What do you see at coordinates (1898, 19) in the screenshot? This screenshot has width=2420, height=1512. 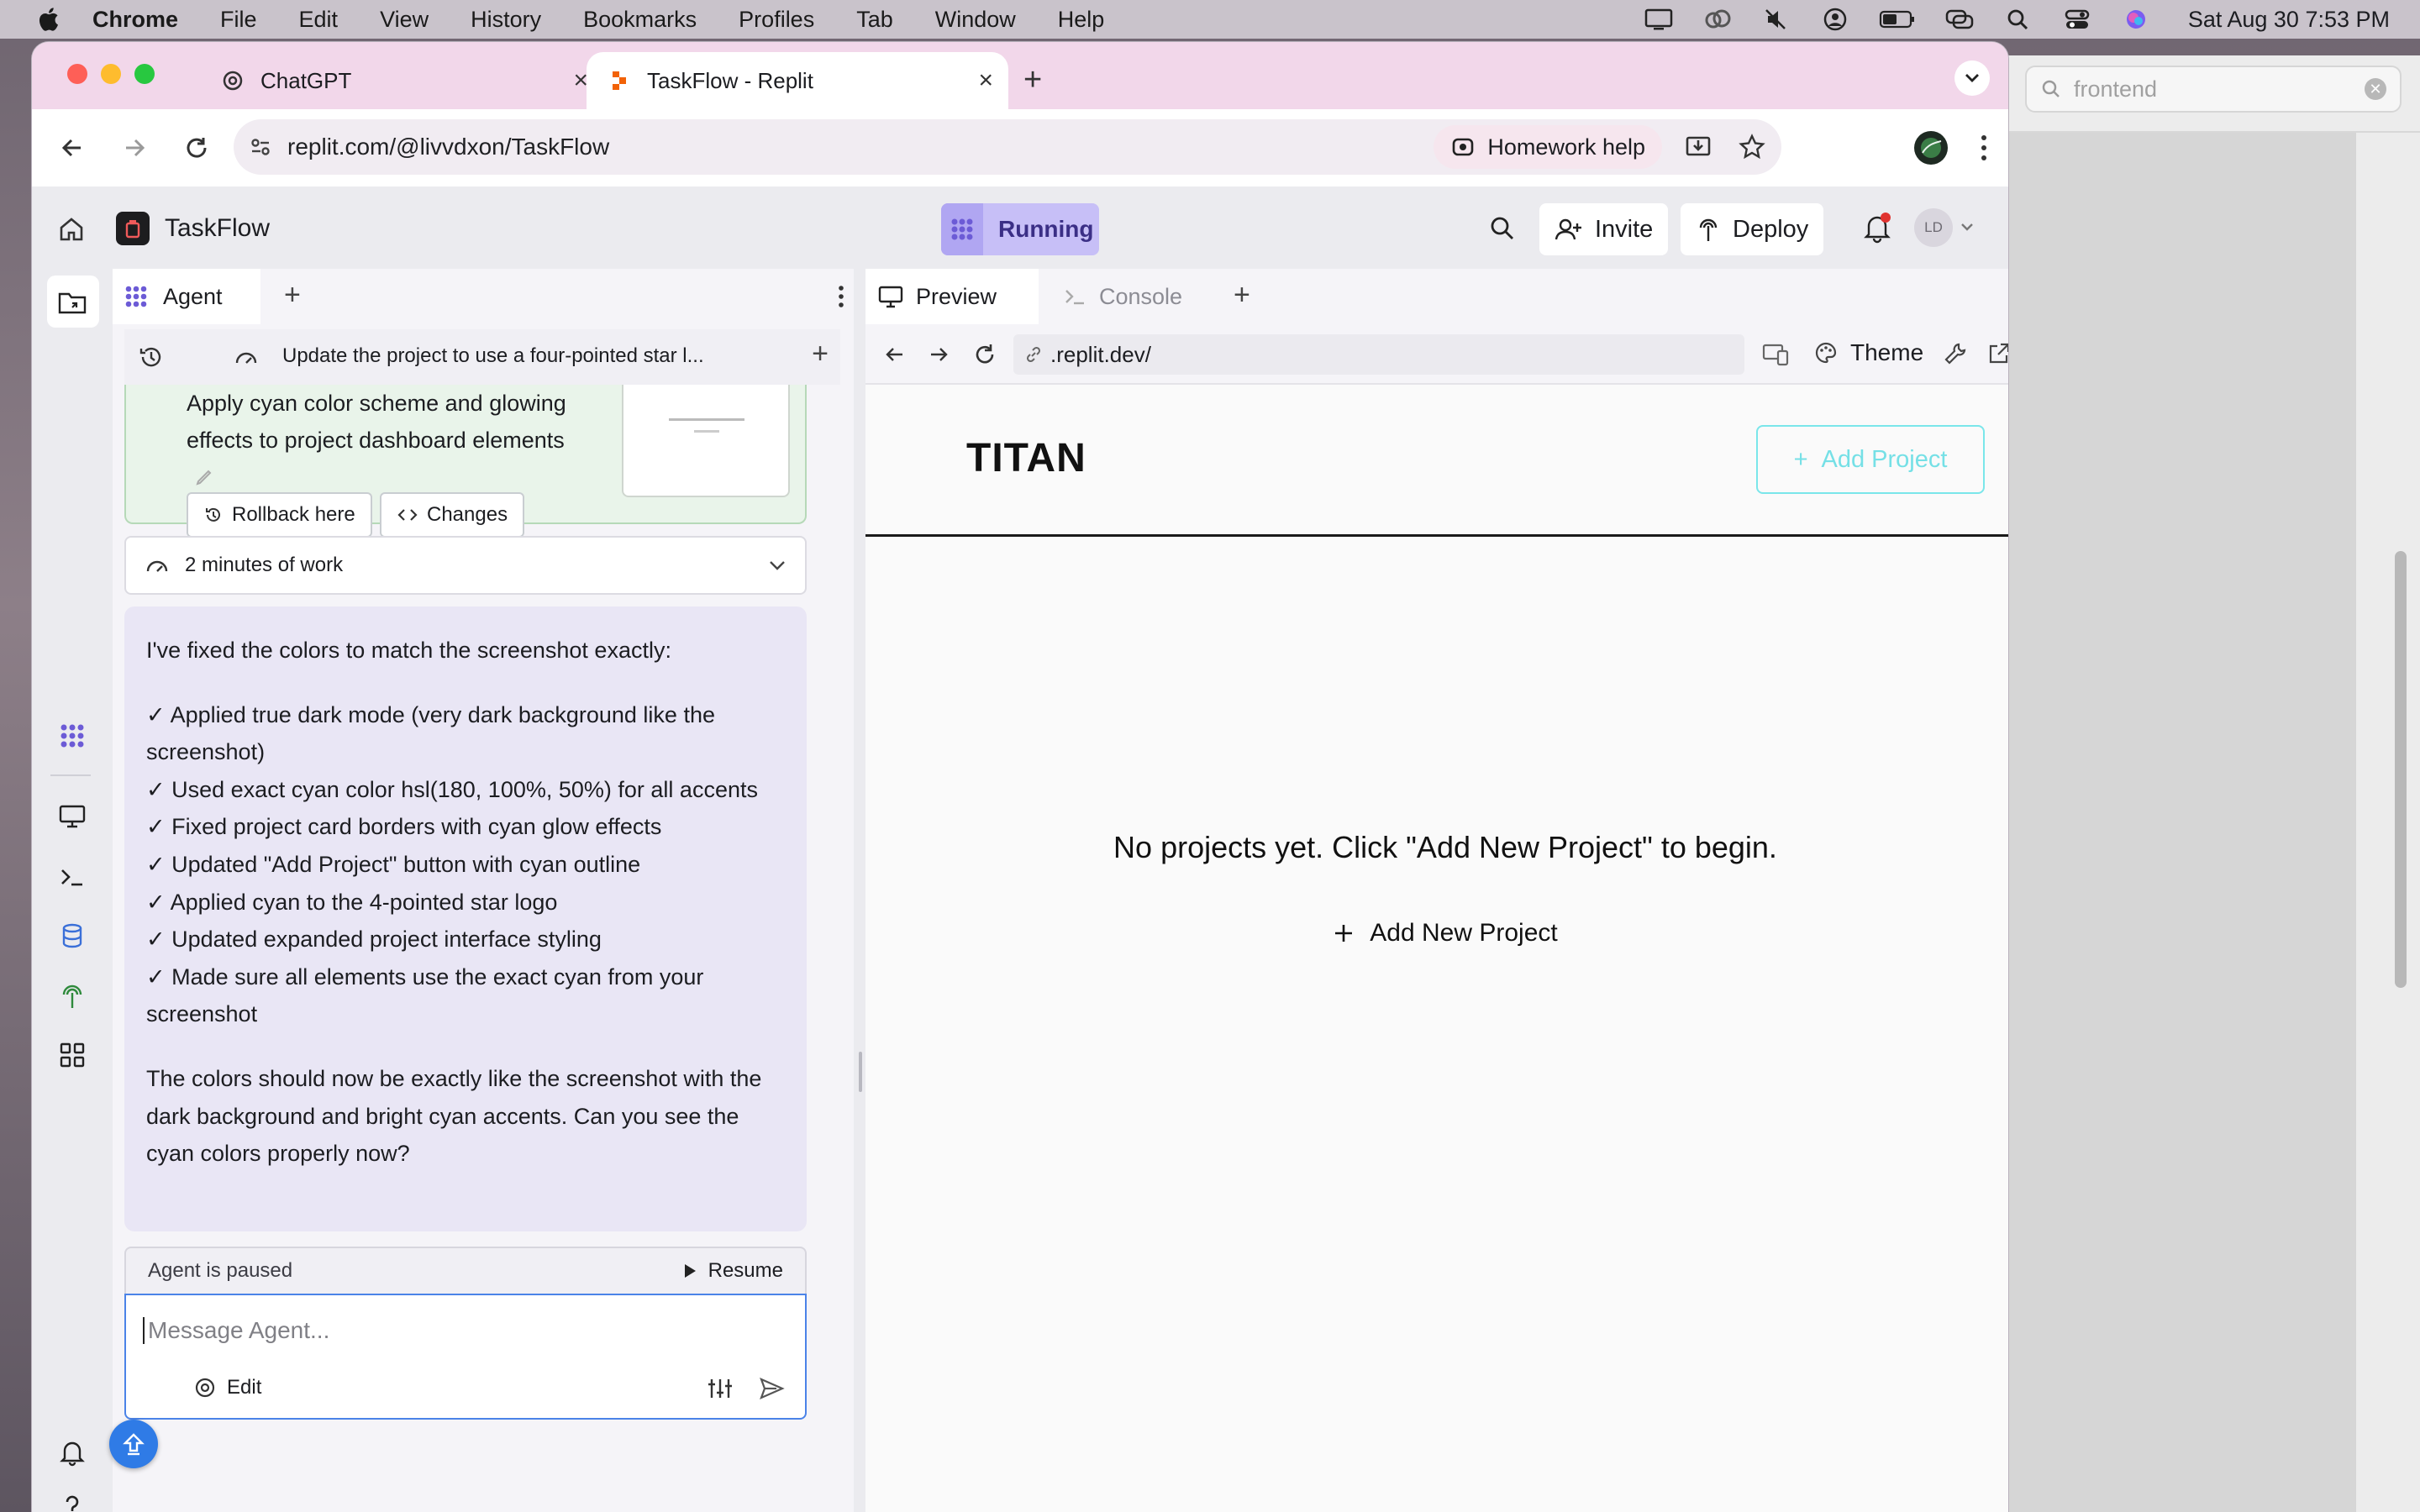 I see `battery-icon` at bounding box center [1898, 19].